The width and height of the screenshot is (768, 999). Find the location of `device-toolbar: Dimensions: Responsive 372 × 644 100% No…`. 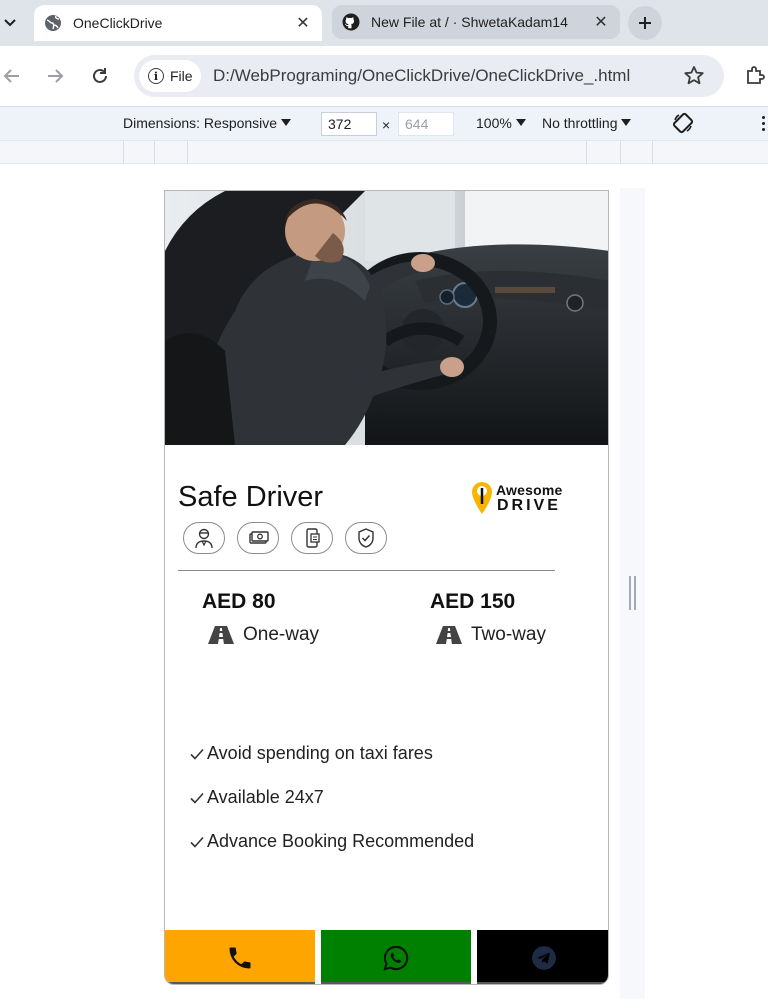

device-toolbar: Dimensions: Responsive 372 × 644 100% No… is located at coordinates (384, 123).